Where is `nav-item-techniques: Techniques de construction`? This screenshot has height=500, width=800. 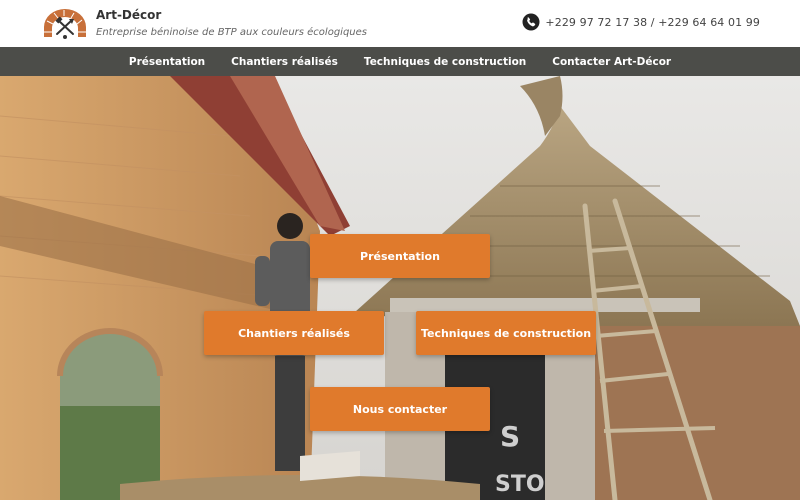 nav-item-techniques: Techniques de construction is located at coordinates (445, 62).